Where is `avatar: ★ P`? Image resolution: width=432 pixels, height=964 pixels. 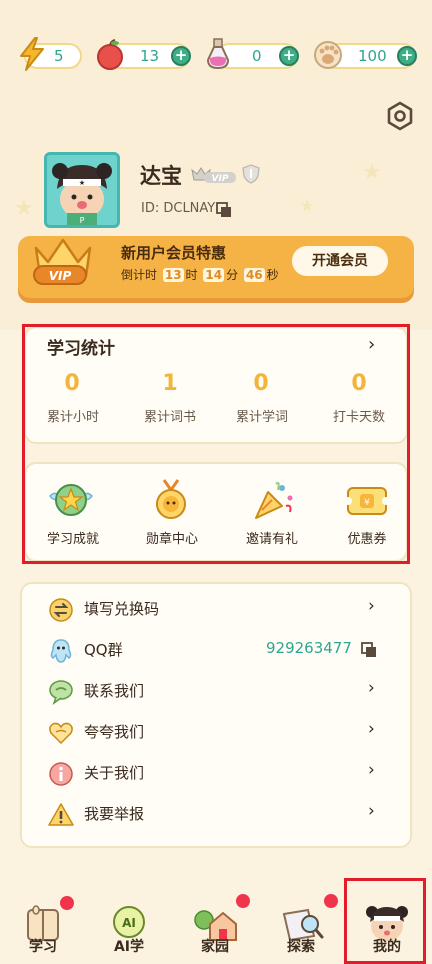 avatar: ★ P is located at coordinates (82, 190).